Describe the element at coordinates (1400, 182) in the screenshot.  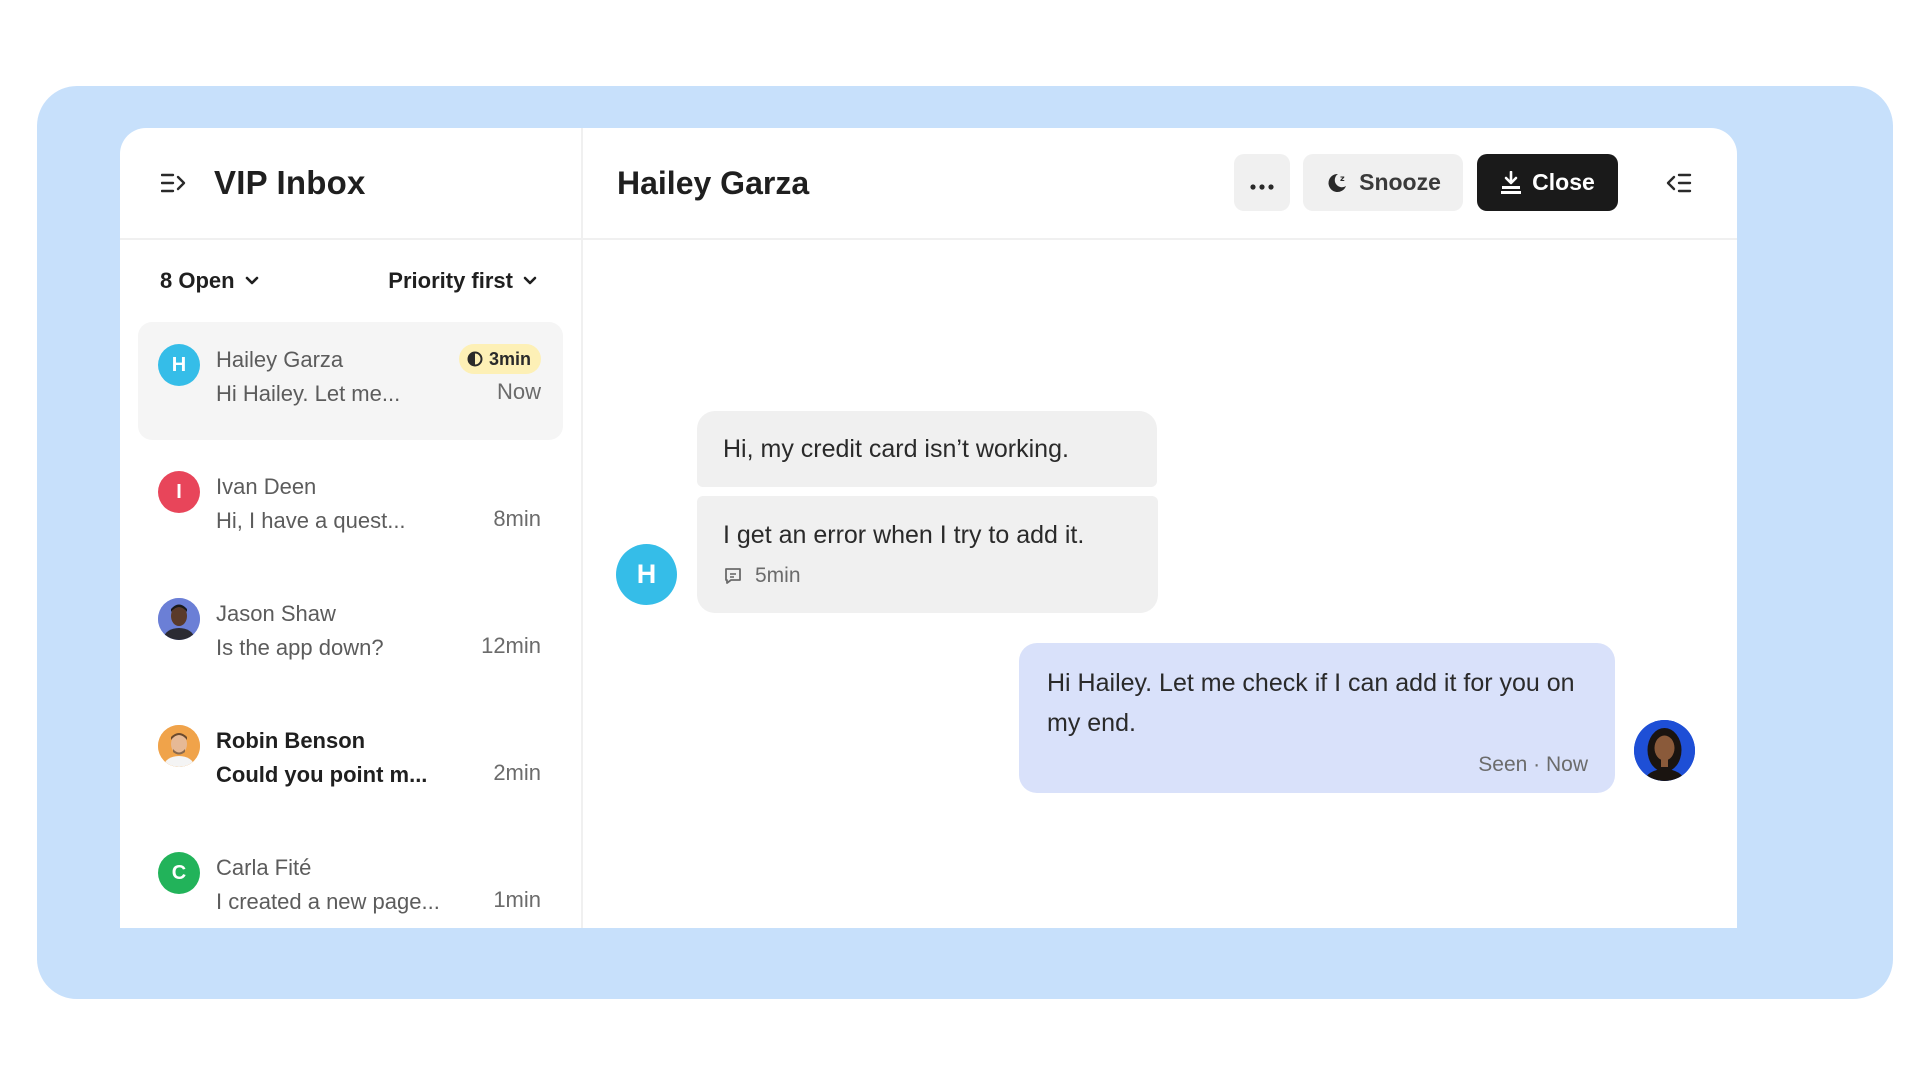
I see `snooze-label: Snooze` at that location.